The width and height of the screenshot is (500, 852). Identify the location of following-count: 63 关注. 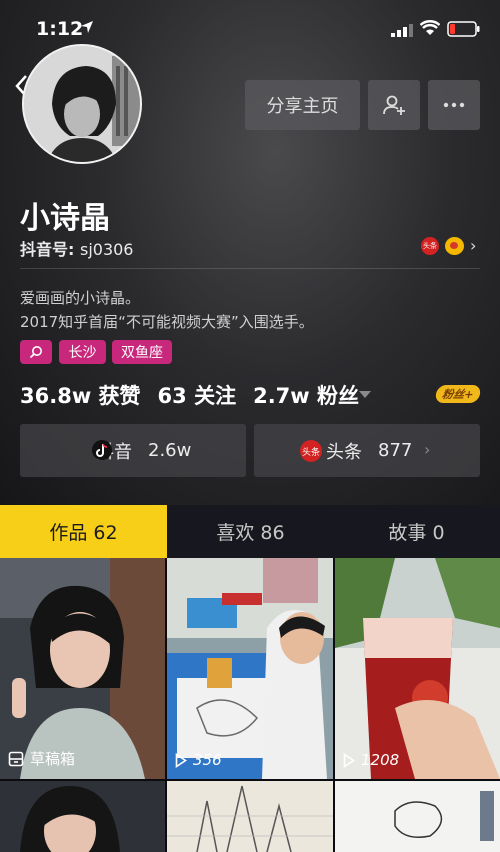
(197, 396).